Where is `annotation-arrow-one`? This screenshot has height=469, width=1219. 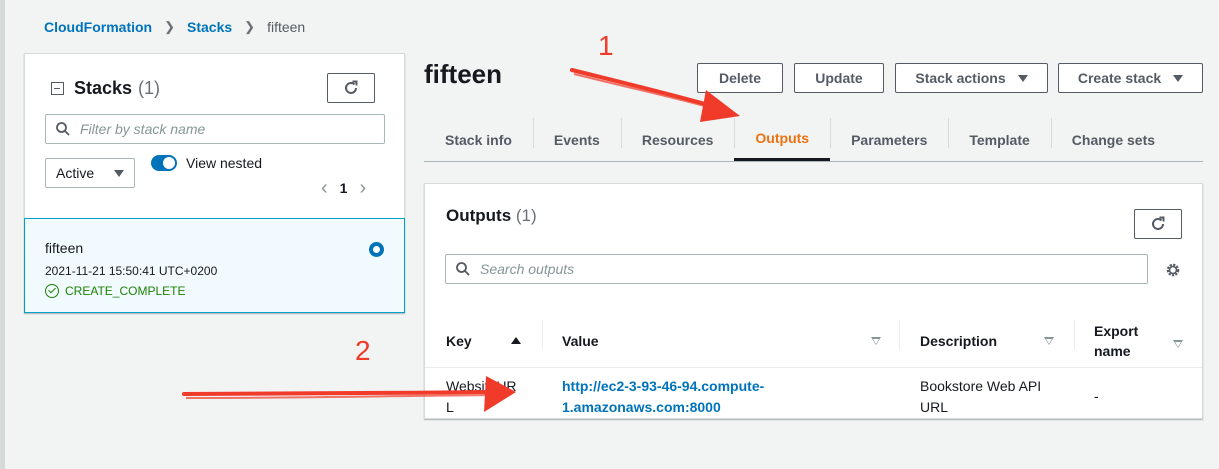 annotation-arrow-one is located at coordinates (655, 95).